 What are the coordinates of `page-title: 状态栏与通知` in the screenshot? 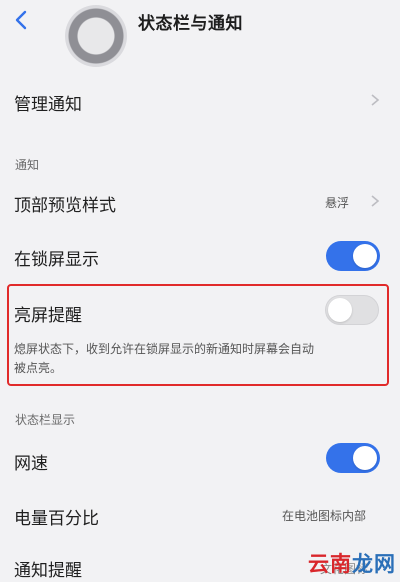 It's located at (190, 24).